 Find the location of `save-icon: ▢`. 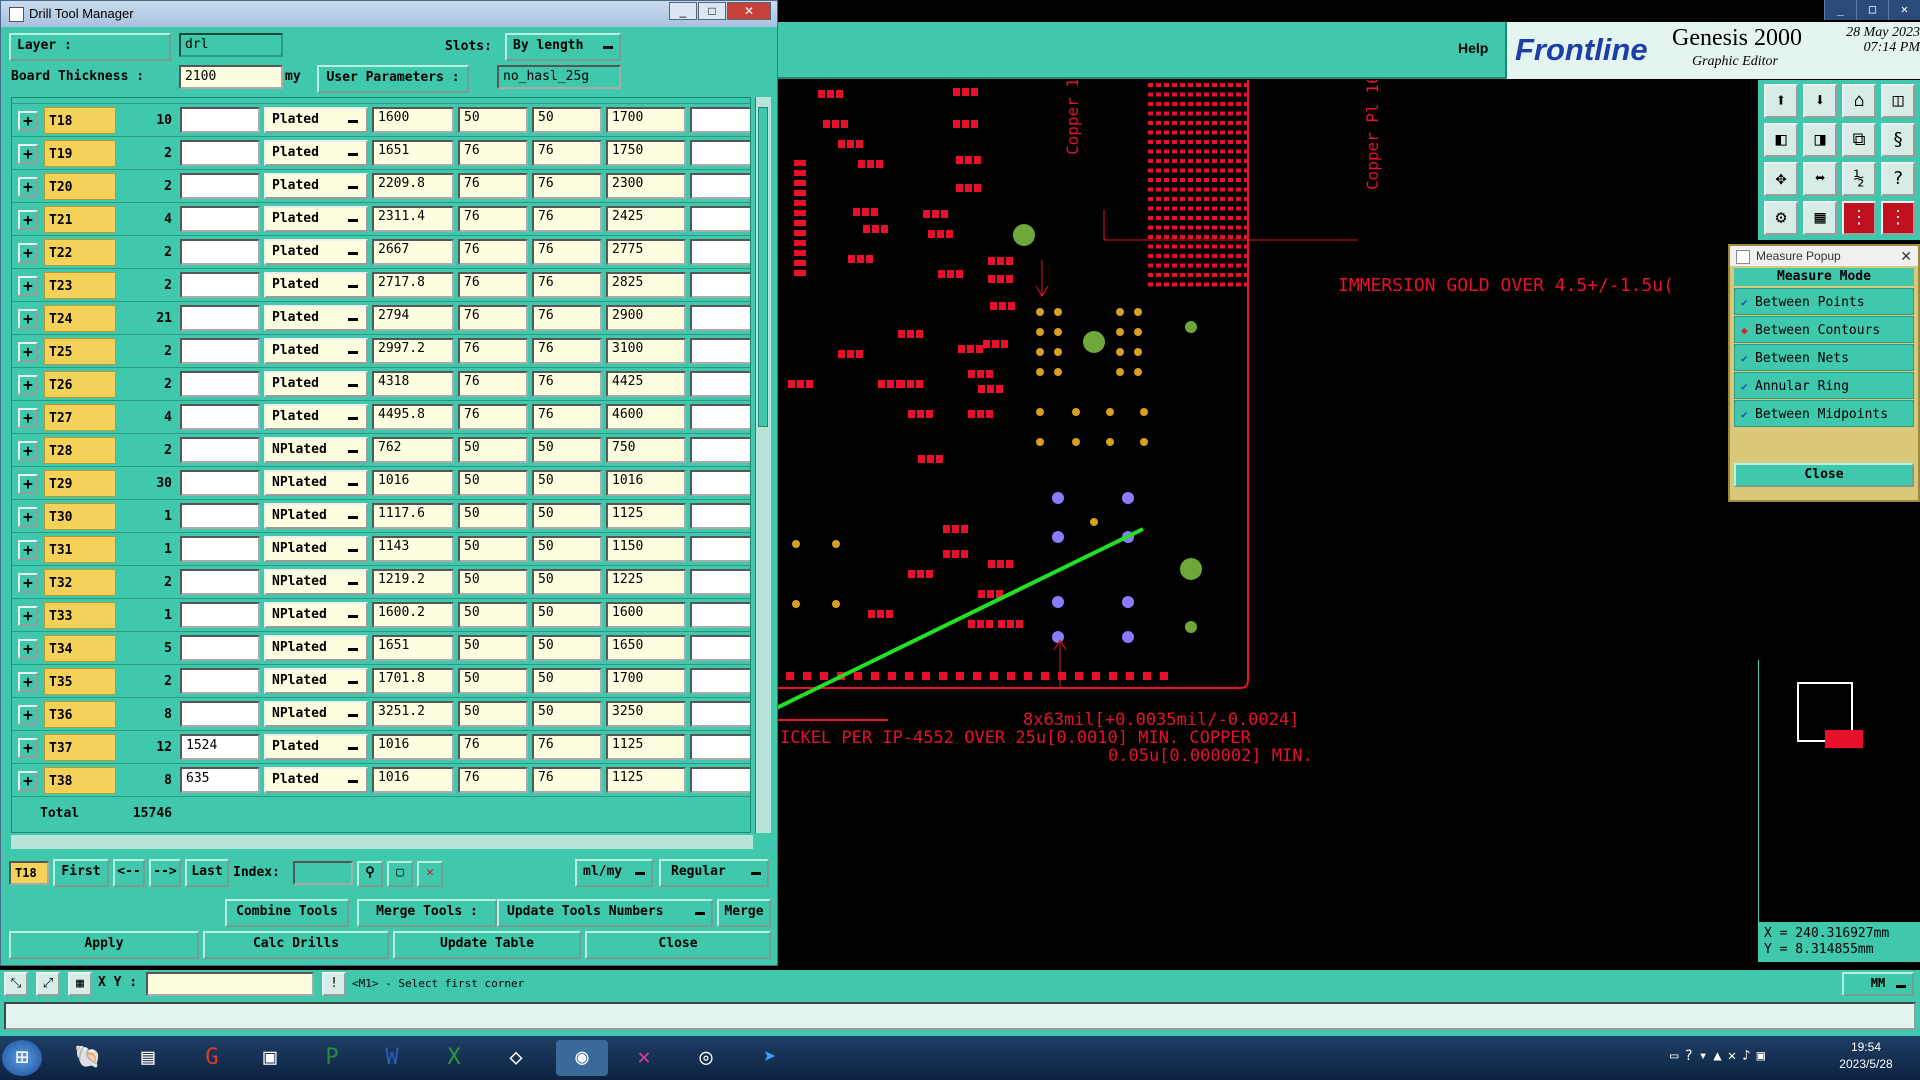

save-icon: ▢ is located at coordinates (400, 874).